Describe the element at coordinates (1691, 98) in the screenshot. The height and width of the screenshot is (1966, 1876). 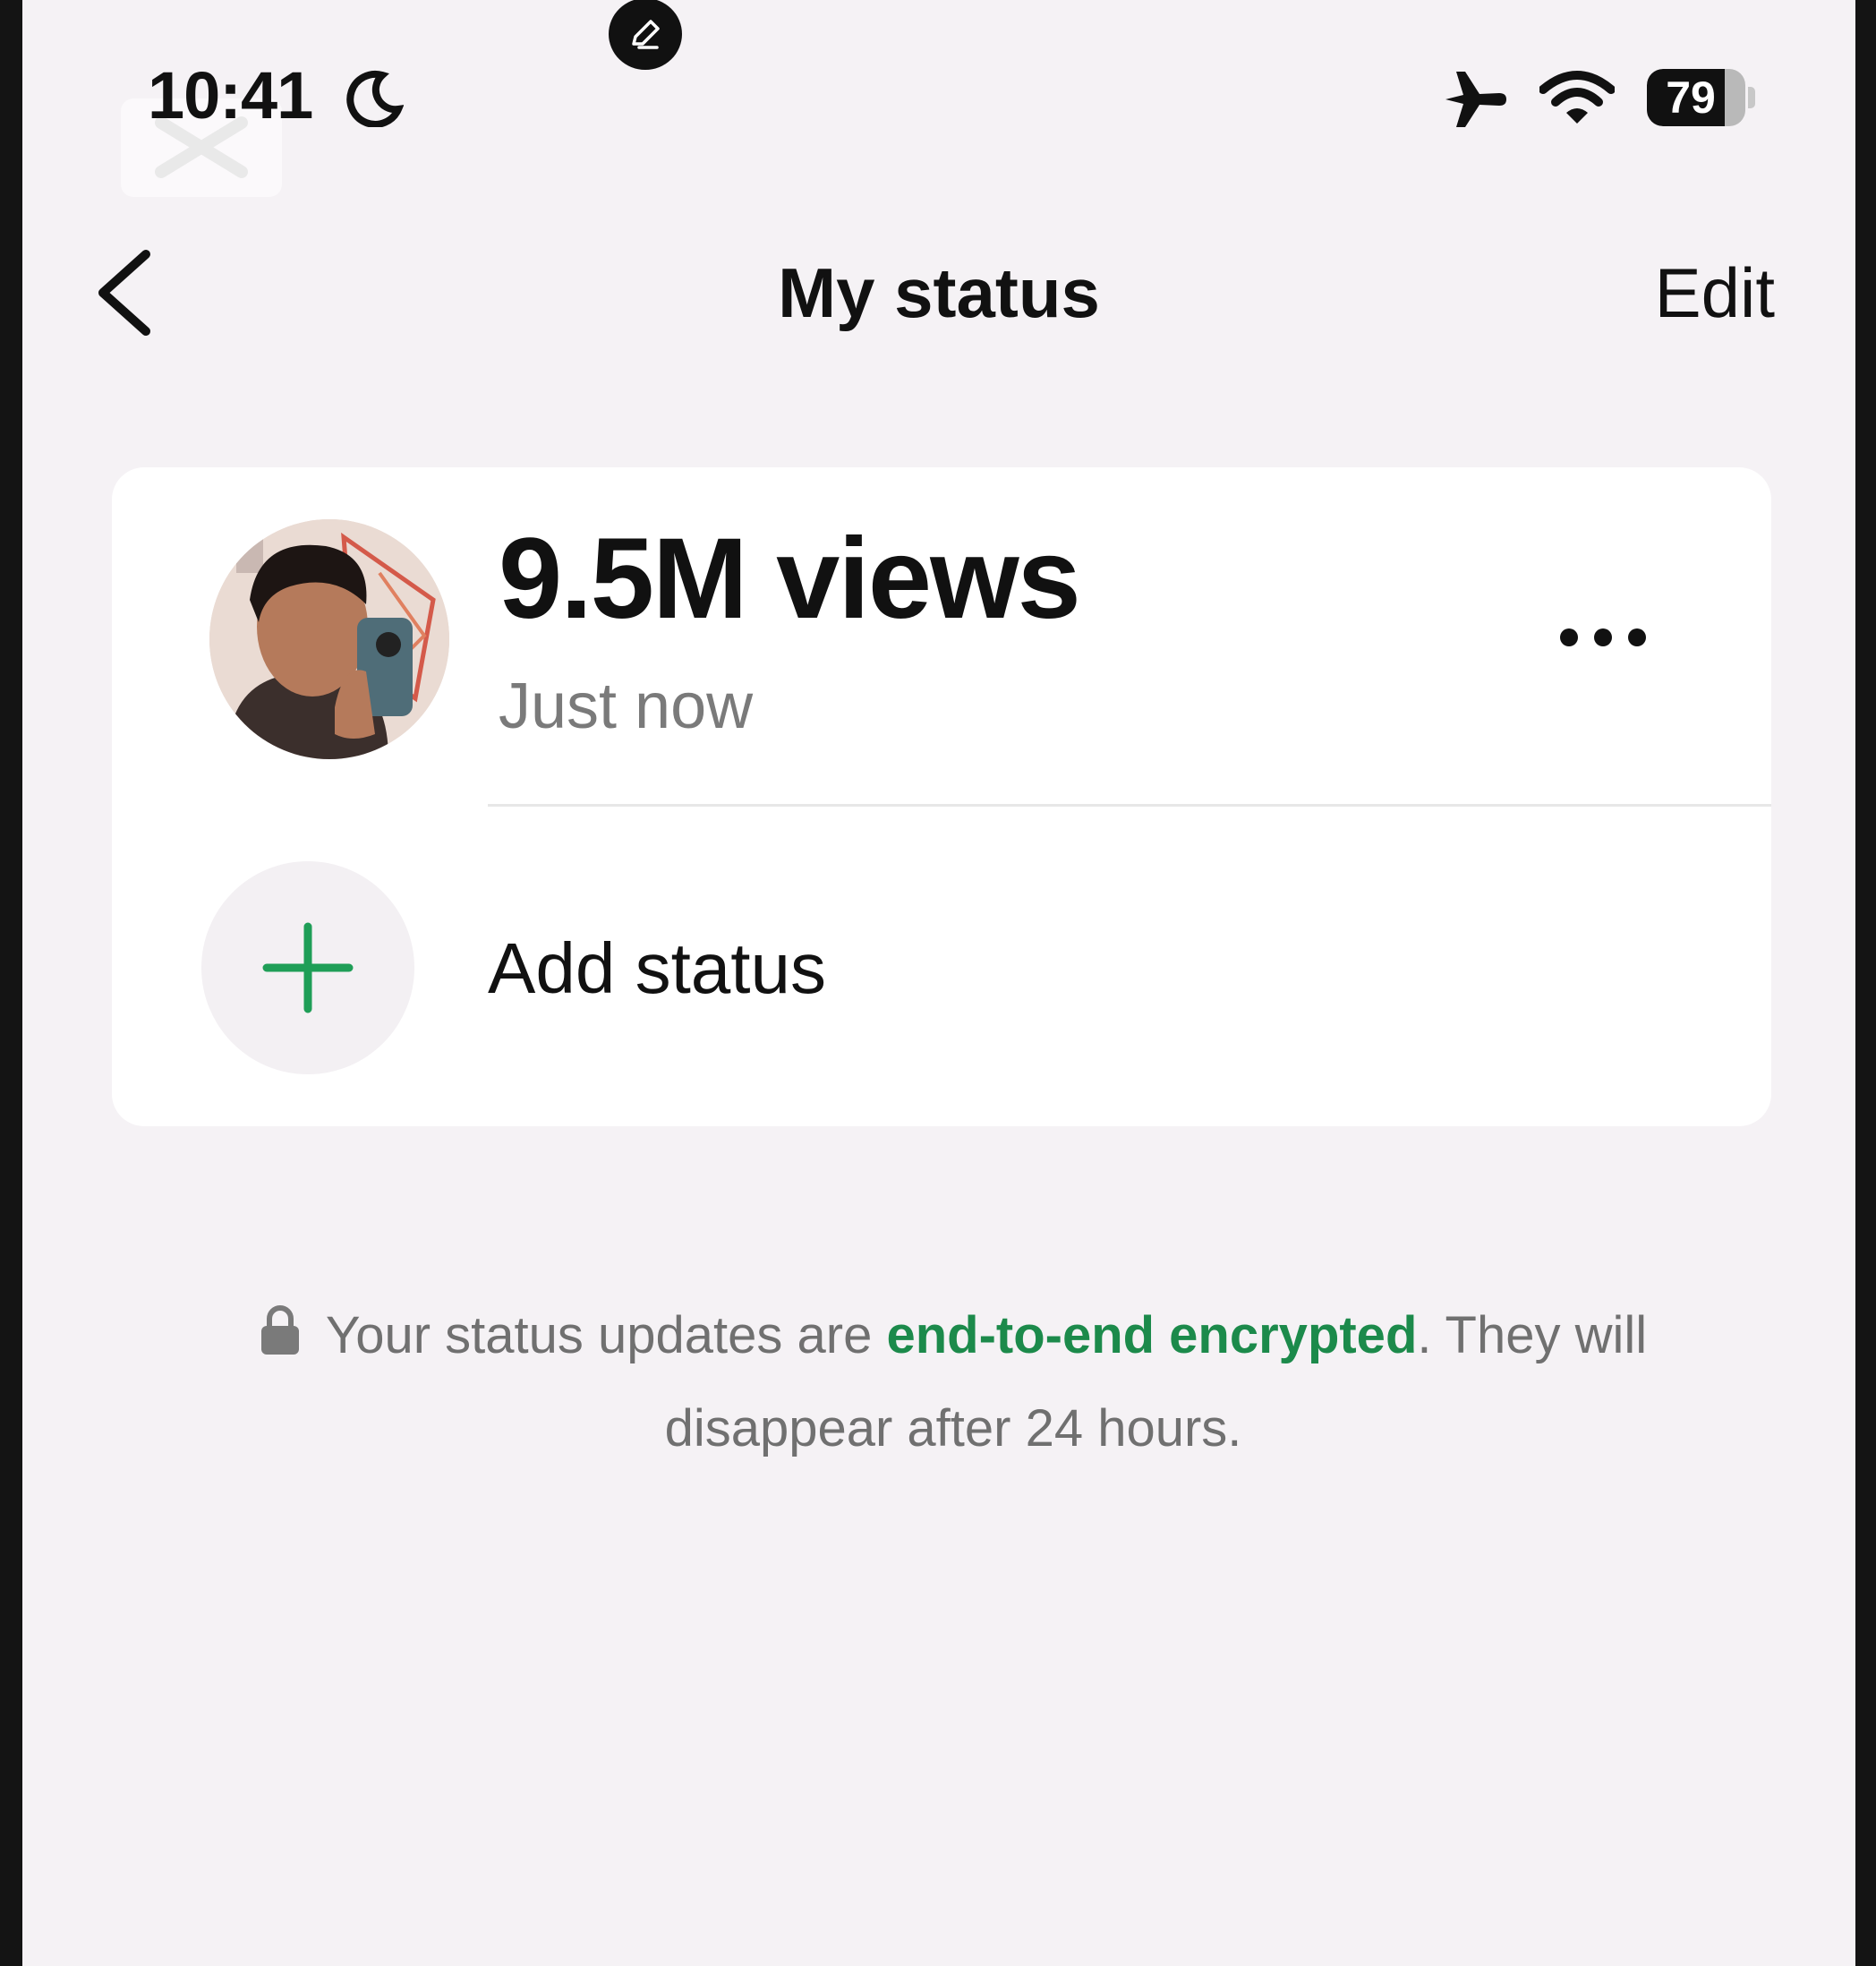
I see `battery-percent: 79` at that location.